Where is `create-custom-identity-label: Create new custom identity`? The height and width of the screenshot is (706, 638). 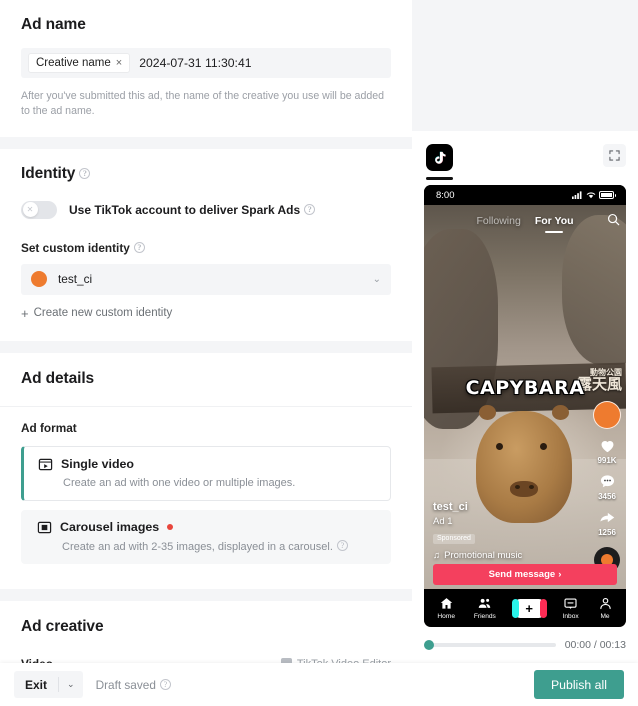 create-custom-identity-label: Create new custom identity is located at coordinates (103, 313).